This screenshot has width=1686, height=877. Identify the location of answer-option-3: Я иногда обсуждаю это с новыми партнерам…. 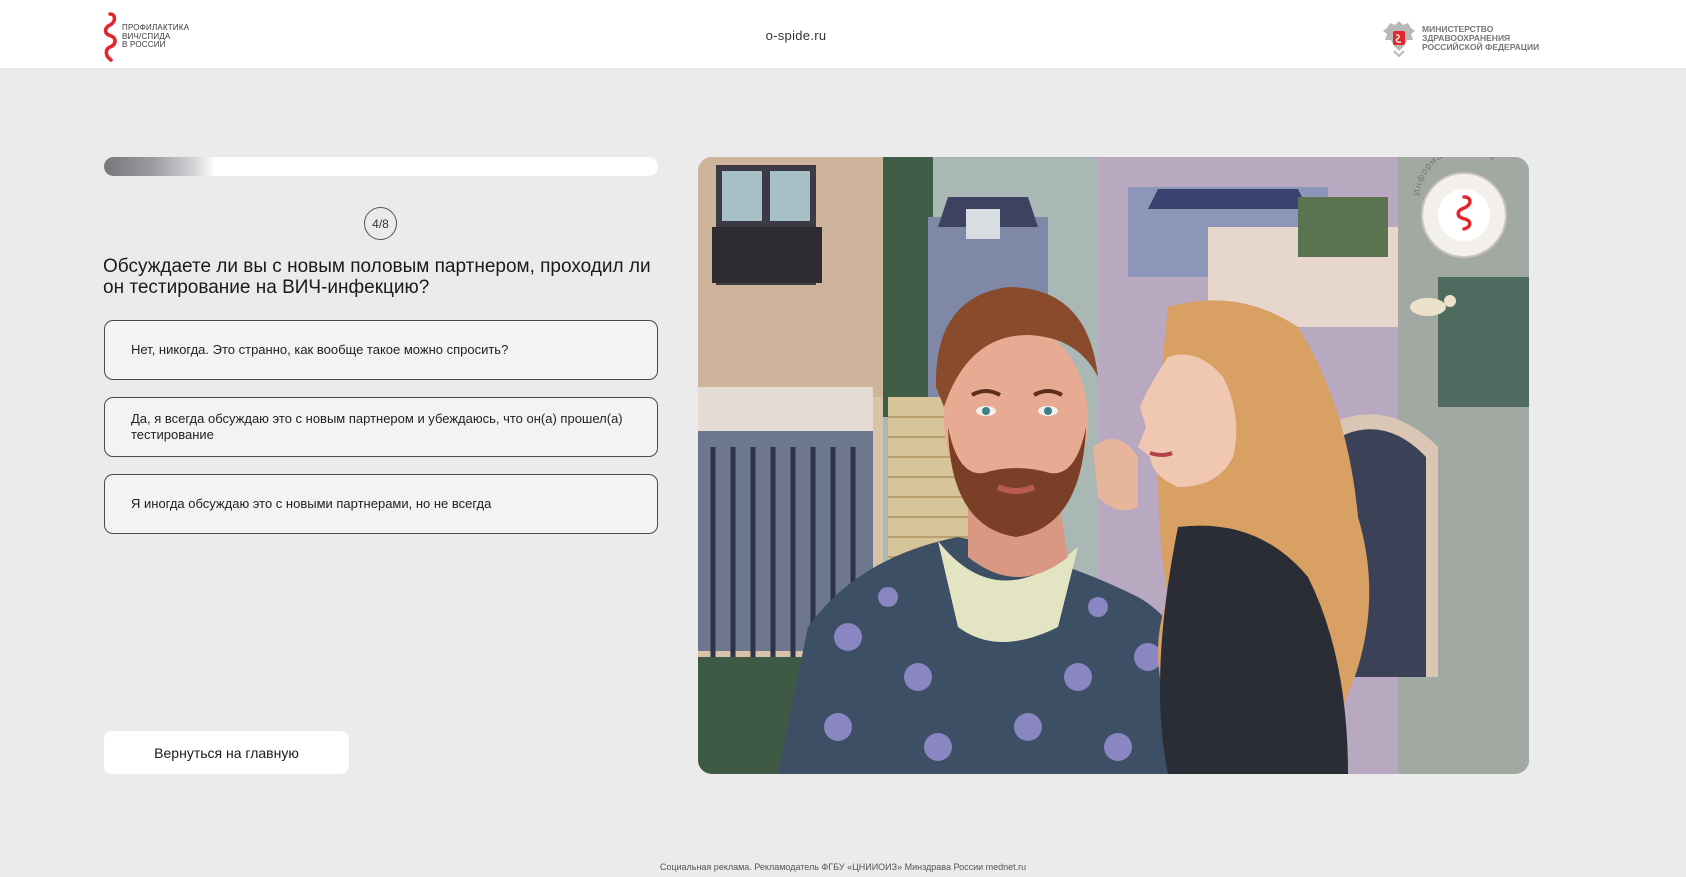
(381, 504).